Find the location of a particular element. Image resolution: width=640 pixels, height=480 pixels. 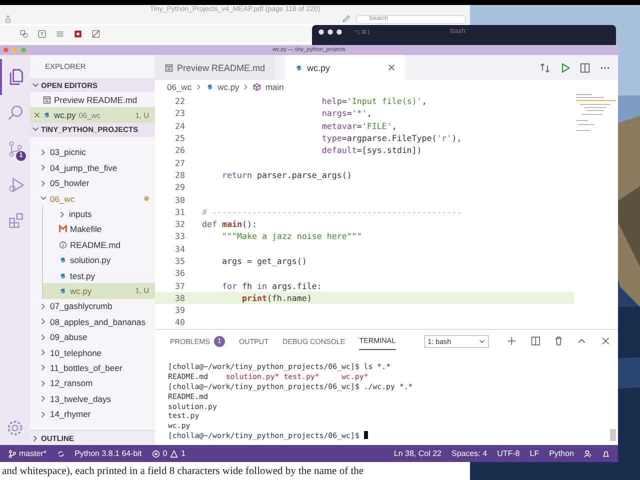

cube-icon is located at coordinates (257, 87).